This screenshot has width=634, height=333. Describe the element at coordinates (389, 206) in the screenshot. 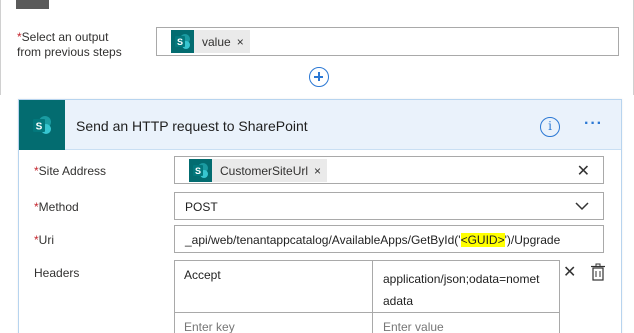

I see `method-dropdown: POST` at that location.